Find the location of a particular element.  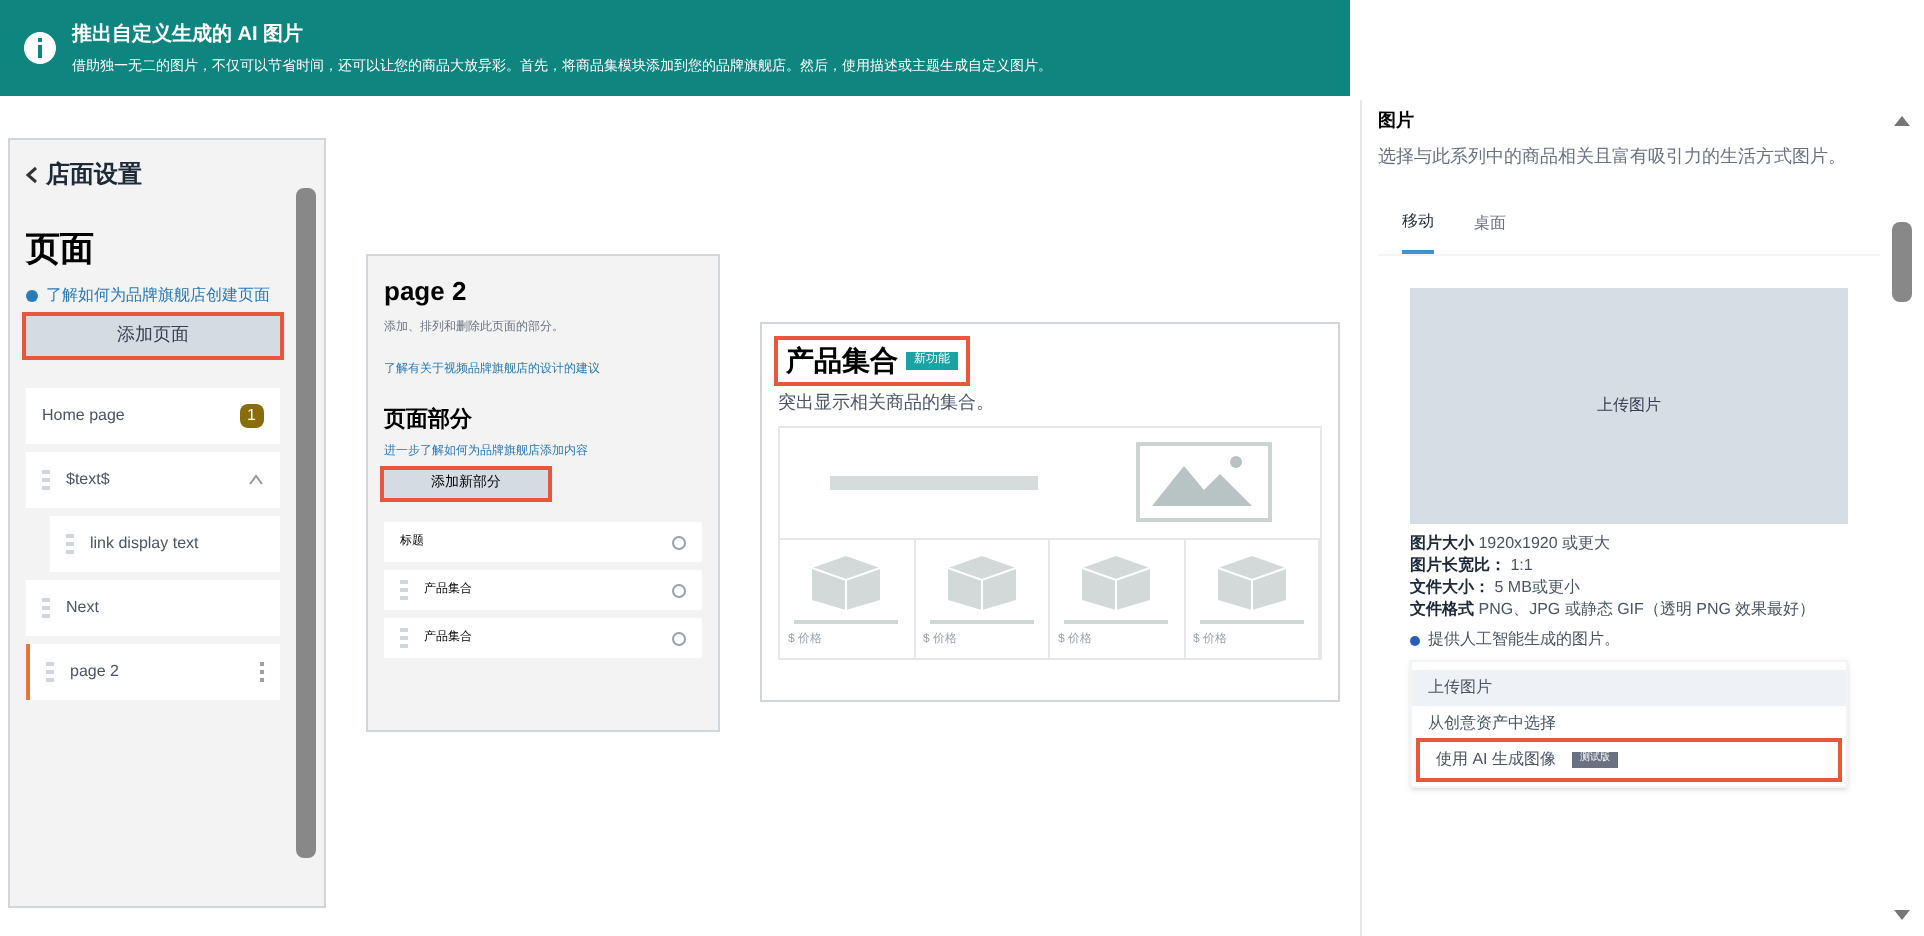

back-chevron-icon is located at coordinates (32, 174).